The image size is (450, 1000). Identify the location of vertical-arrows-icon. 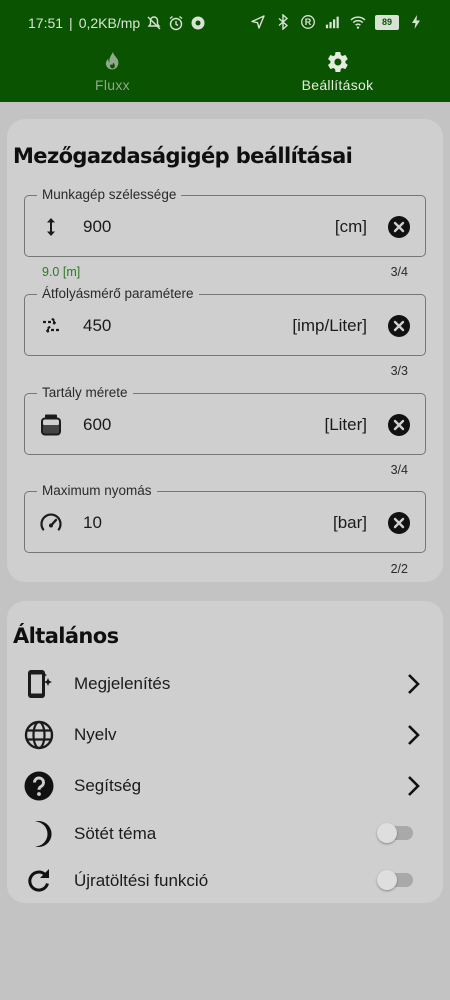
(51, 227).